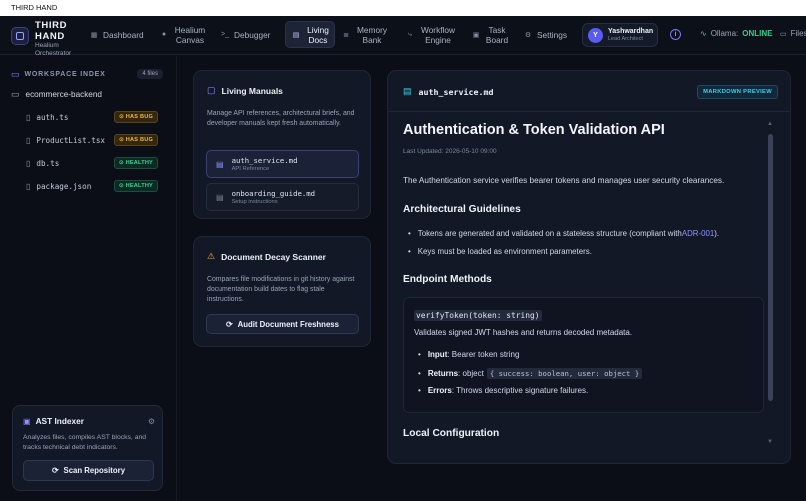  I want to click on nav-living-docs: ▤ Living Docs, so click(310, 34).